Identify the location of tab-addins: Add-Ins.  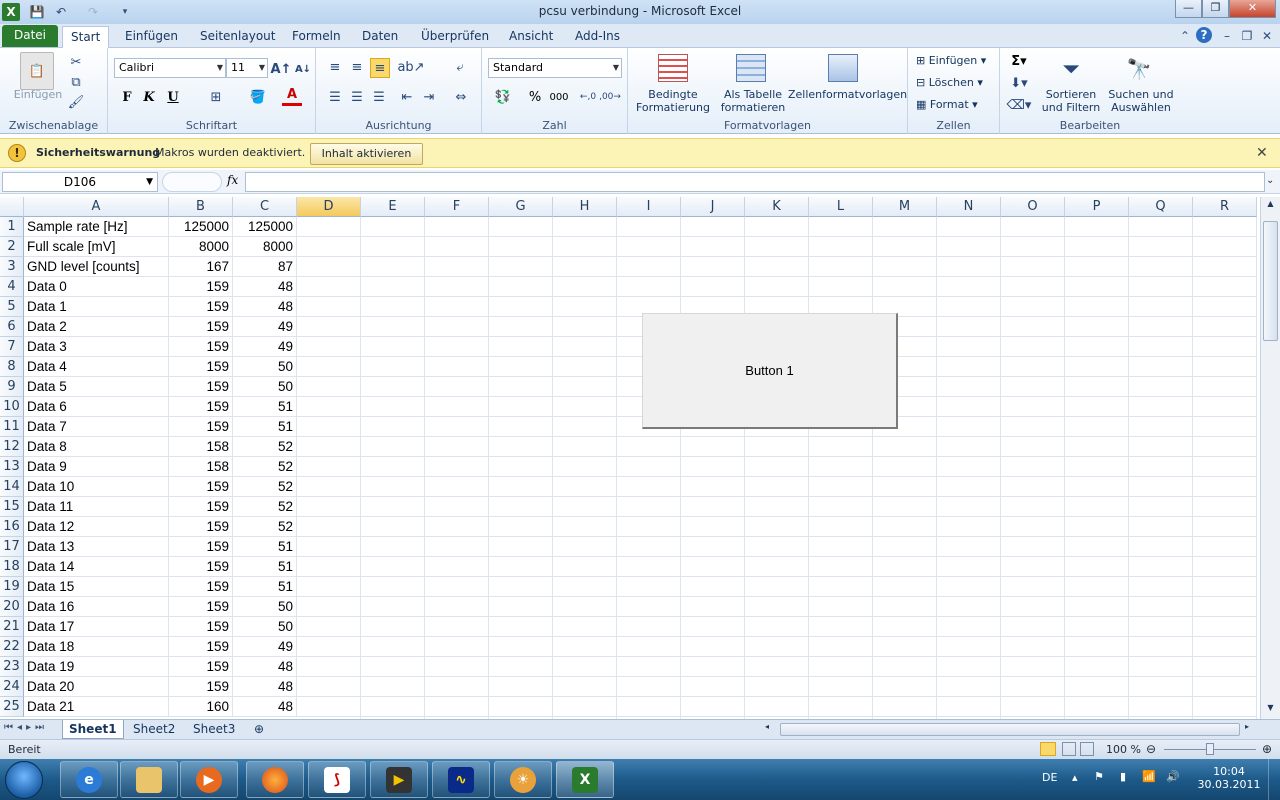
(597, 37).